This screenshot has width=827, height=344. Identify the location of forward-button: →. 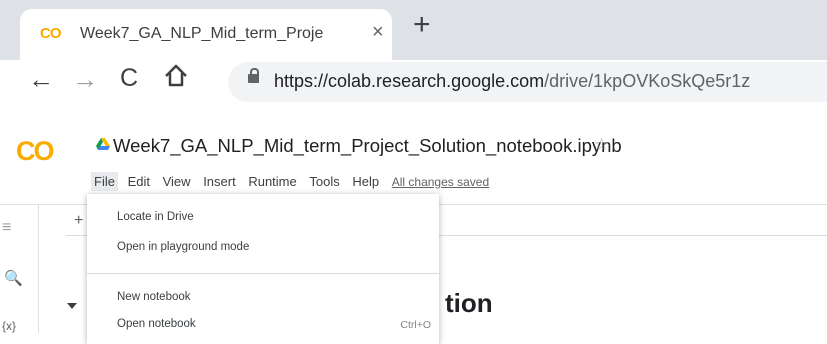
(85, 79).